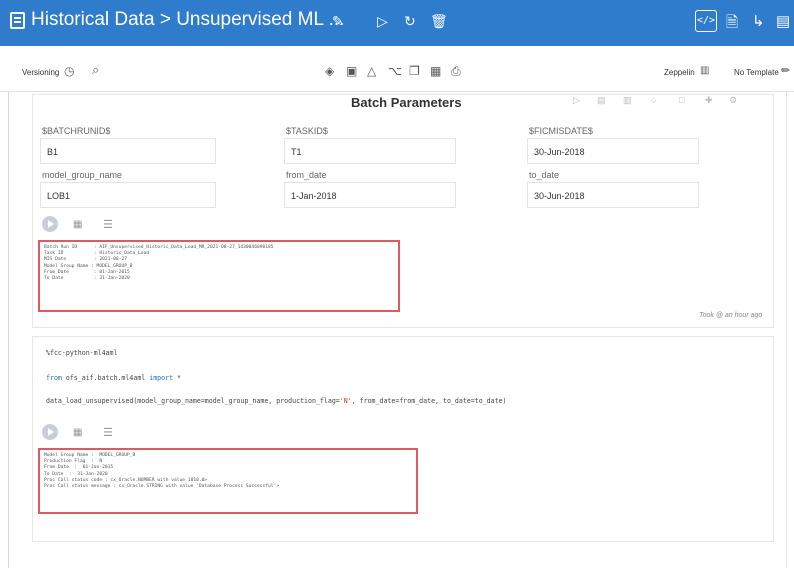 This screenshot has height=568, width=794. What do you see at coordinates (783, 21) in the screenshot?
I see `panel-toggle-icon: ▤` at bounding box center [783, 21].